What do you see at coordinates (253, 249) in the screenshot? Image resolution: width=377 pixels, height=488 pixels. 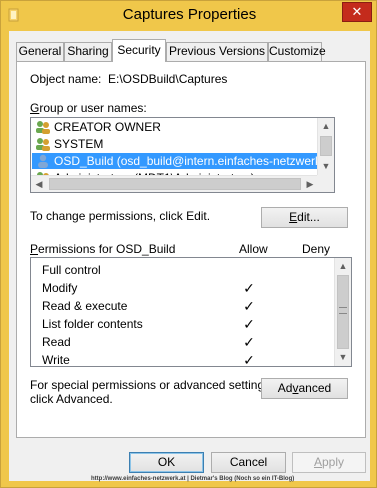 I see `allow-column-header: Allow` at bounding box center [253, 249].